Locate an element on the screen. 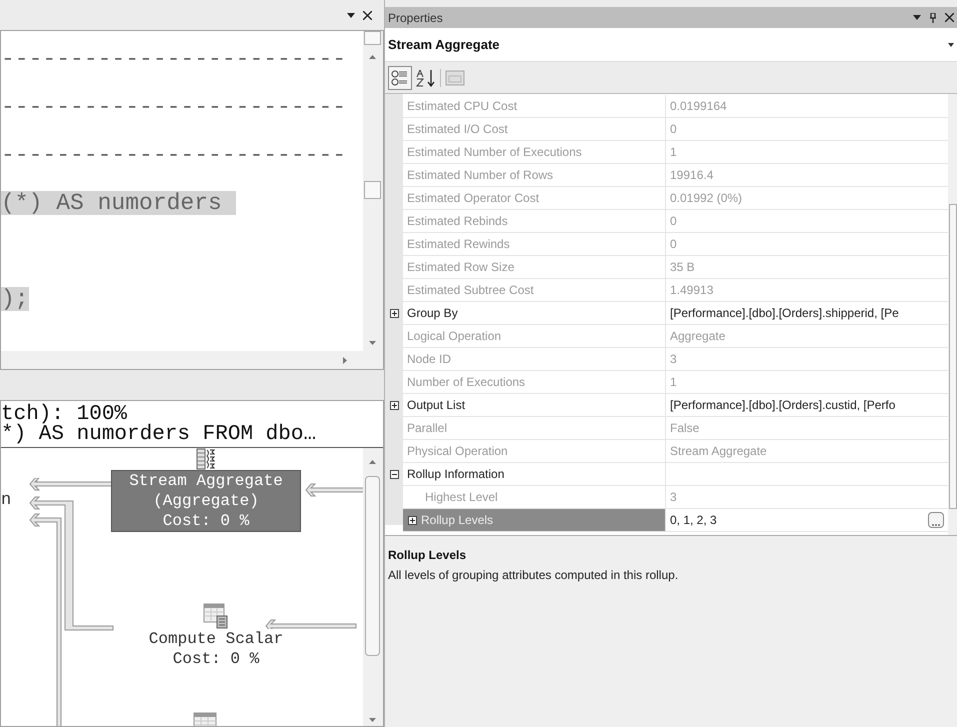 Image resolution: width=957 pixels, height=727 pixels. panel-title: Properties is located at coordinates (416, 18).